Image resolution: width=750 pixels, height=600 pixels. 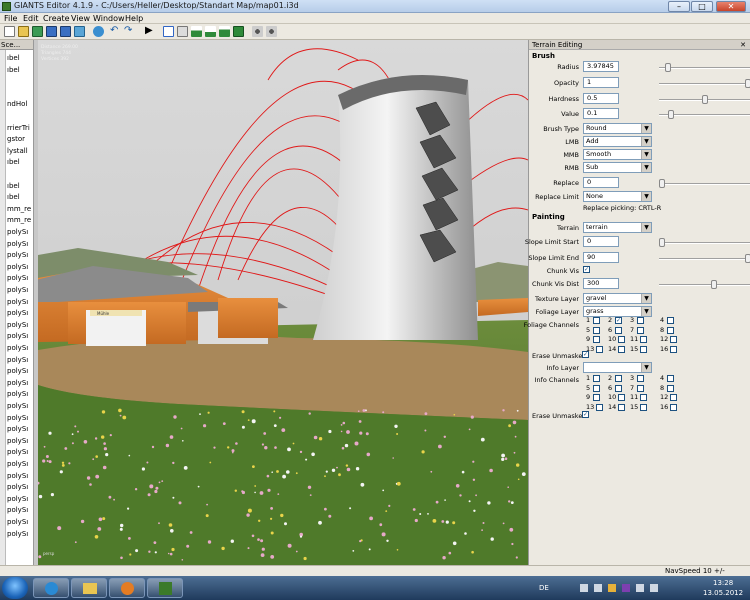 I want to click on giants-editor-taskbar-button, so click(x=165, y=588).